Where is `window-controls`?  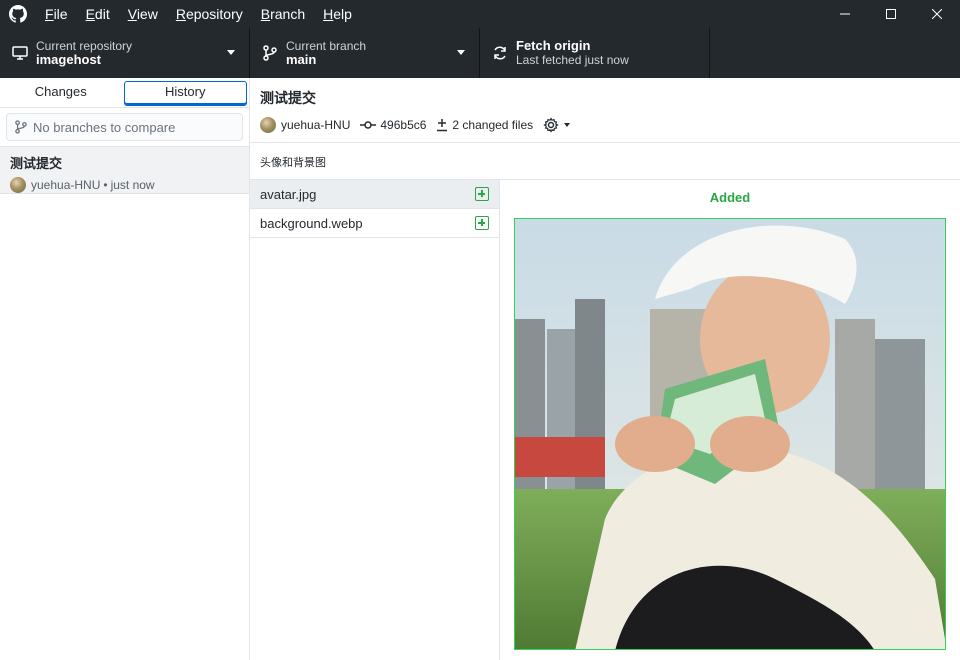
window-controls is located at coordinates (891, 14).